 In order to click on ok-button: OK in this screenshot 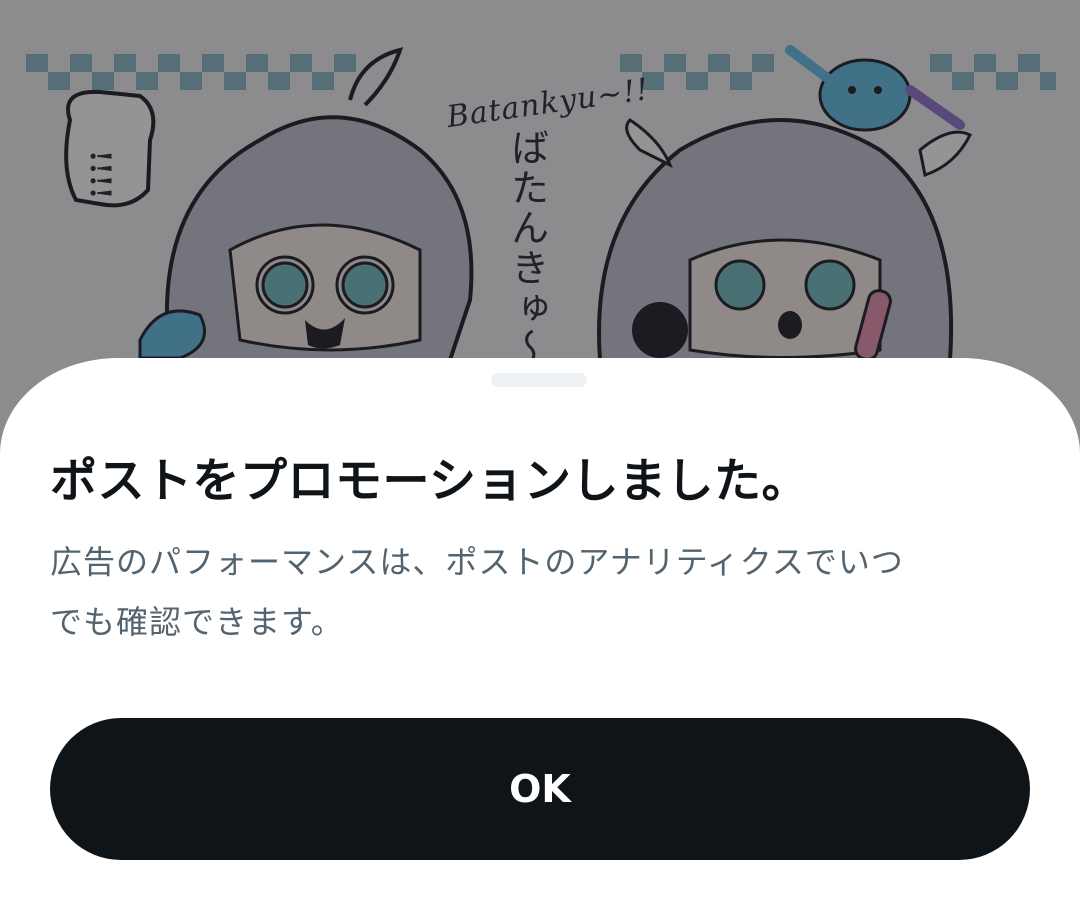, I will do `click(540, 789)`.